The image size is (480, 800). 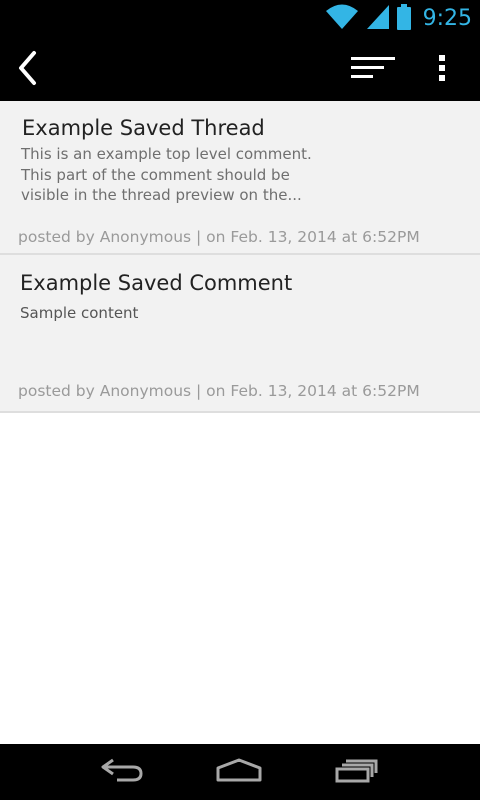 I want to click on back-icon, so click(x=28, y=70).